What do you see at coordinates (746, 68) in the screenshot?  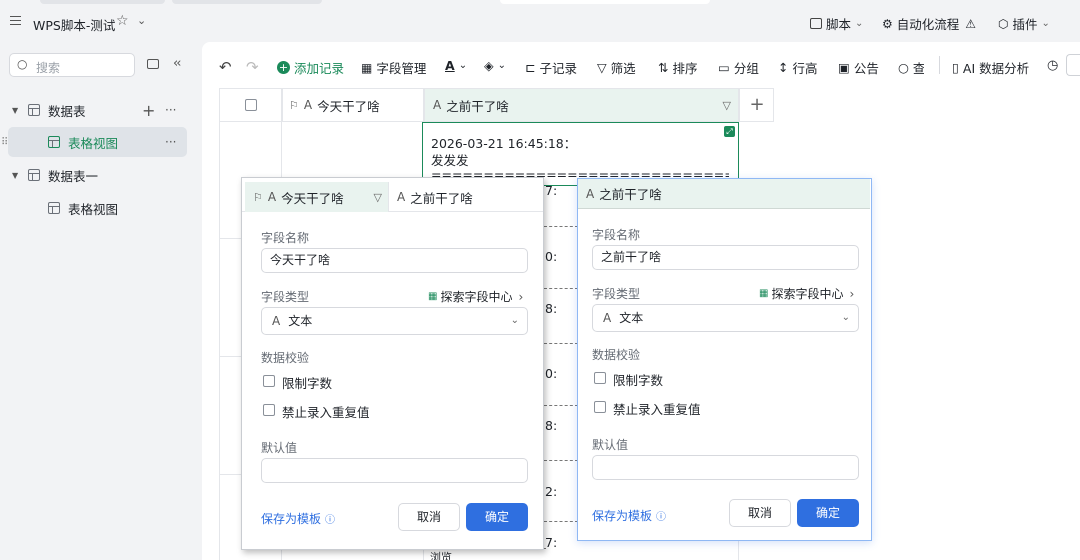 I see `group-label: 分组` at bounding box center [746, 68].